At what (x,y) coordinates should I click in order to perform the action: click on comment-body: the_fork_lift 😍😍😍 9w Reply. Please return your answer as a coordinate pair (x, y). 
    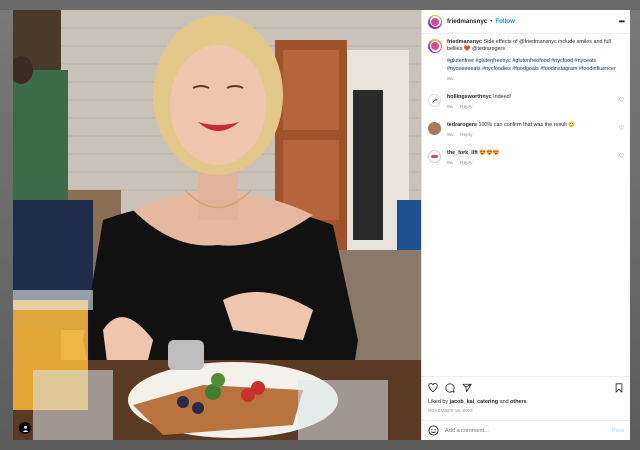
    Looking at the image, I should click on (527, 158).